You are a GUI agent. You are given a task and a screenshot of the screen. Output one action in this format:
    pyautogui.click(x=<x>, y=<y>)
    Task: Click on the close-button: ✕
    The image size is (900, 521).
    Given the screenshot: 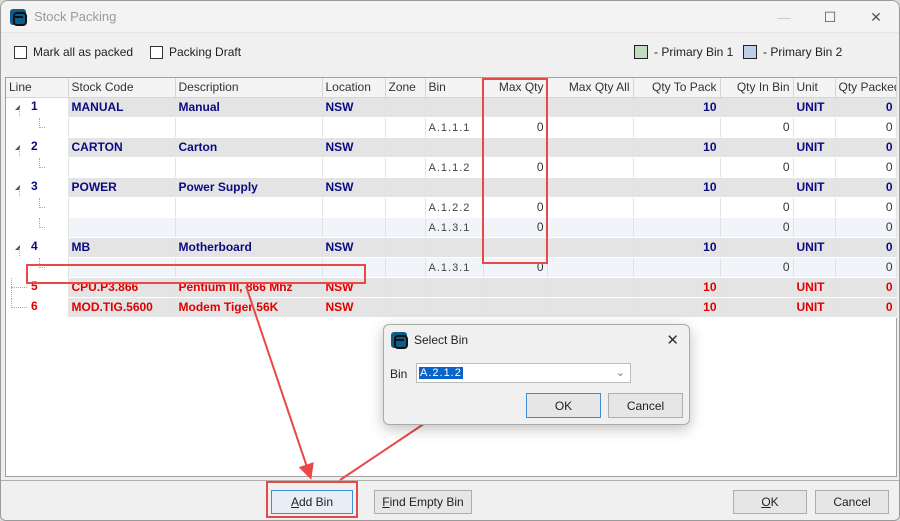 What is the action you would take?
    pyautogui.click(x=876, y=17)
    